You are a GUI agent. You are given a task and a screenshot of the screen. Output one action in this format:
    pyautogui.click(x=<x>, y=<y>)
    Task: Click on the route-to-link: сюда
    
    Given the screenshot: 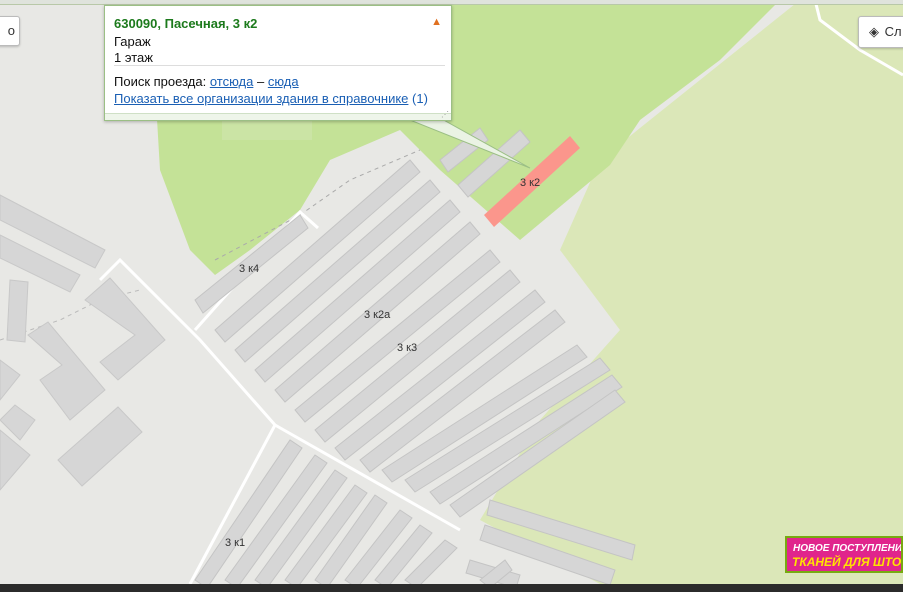 What is the action you would take?
    pyautogui.click(x=283, y=81)
    